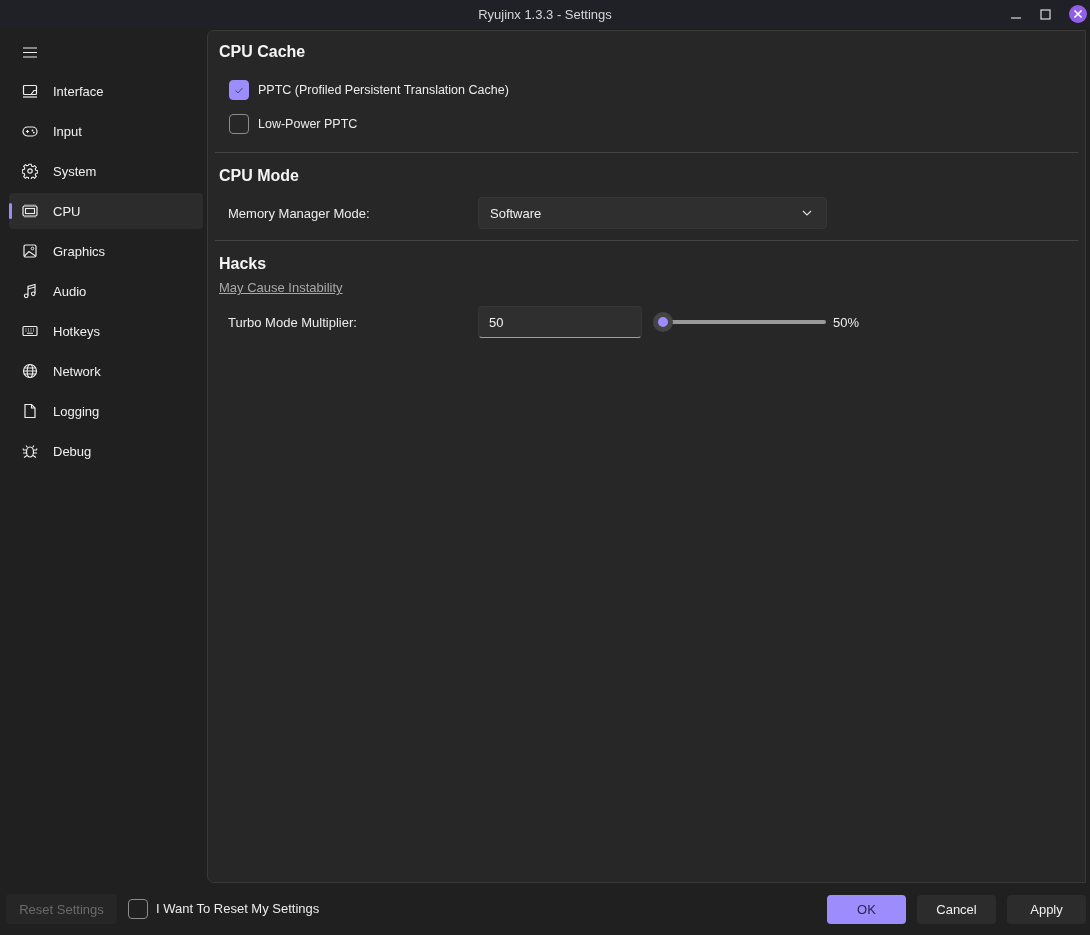 Image resolution: width=1090 pixels, height=935 pixels. I want to click on document-icon, so click(30, 411).